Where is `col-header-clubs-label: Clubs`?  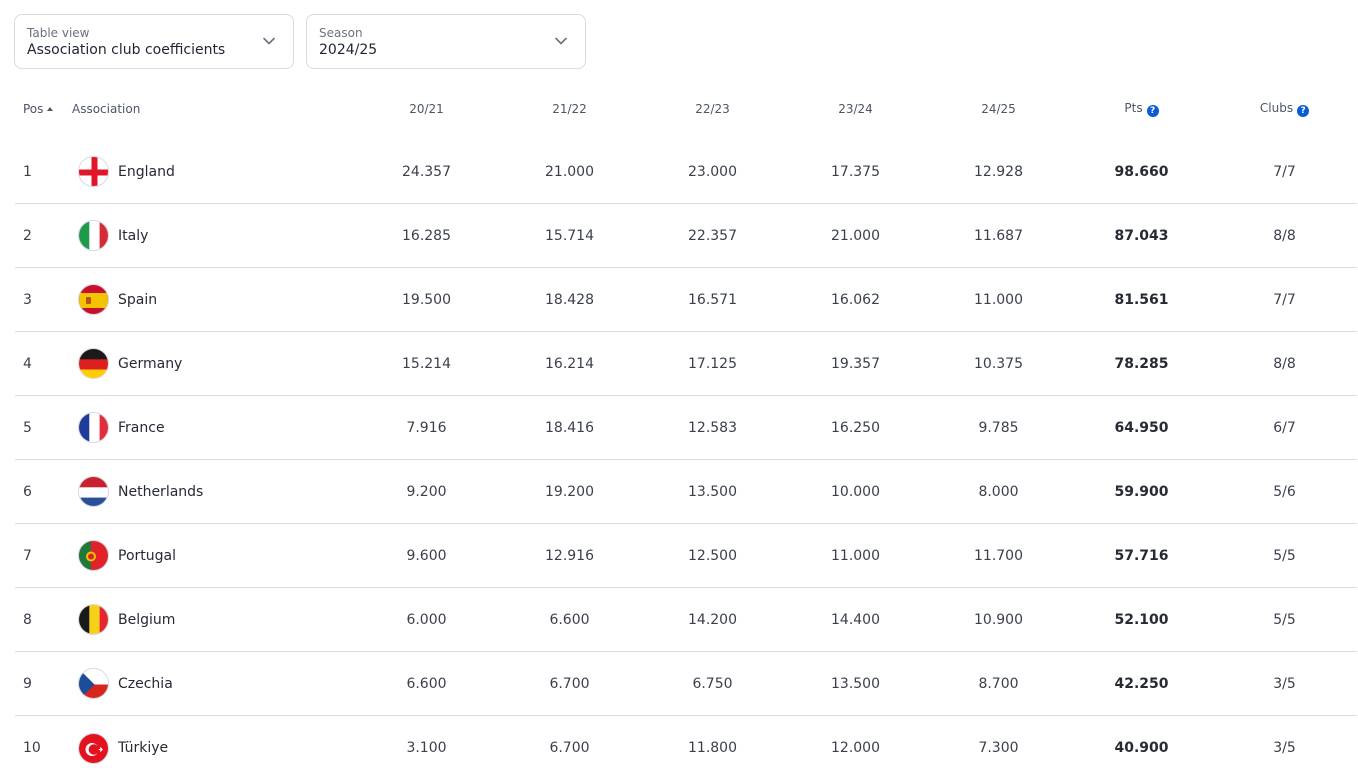
col-header-clubs-label: Clubs is located at coordinates (1276, 108).